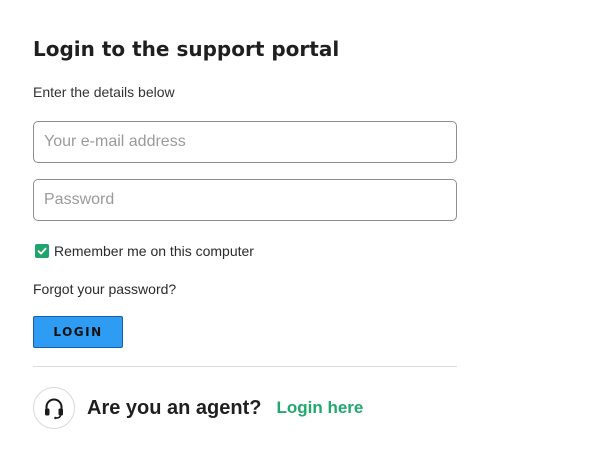  What do you see at coordinates (245, 366) in the screenshot?
I see `divider` at bounding box center [245, 366].